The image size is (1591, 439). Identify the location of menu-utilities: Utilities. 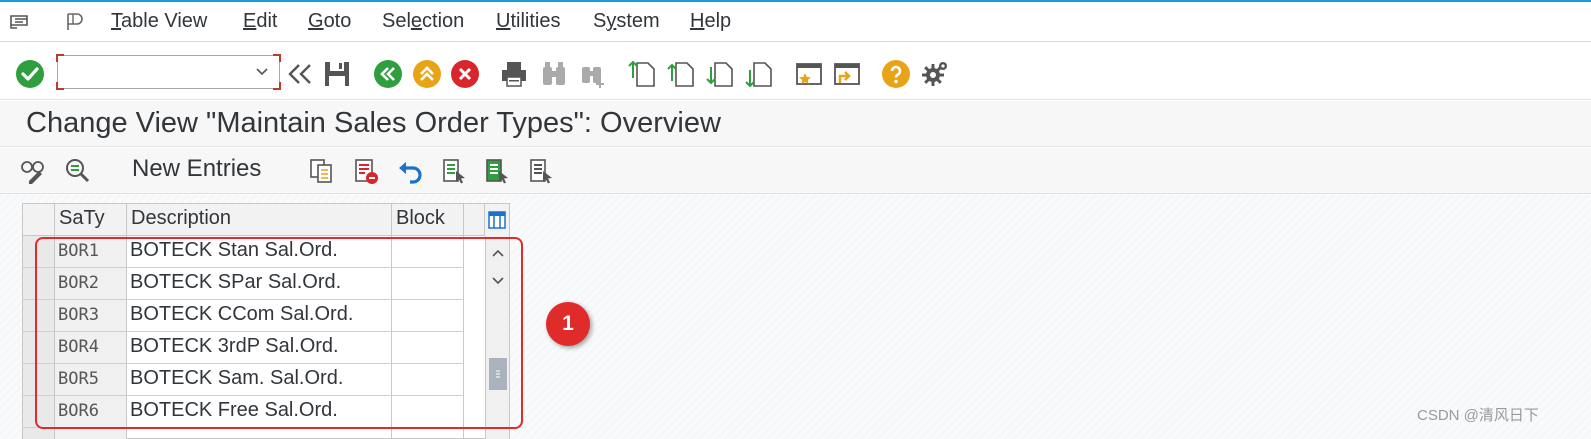
(528, 21).